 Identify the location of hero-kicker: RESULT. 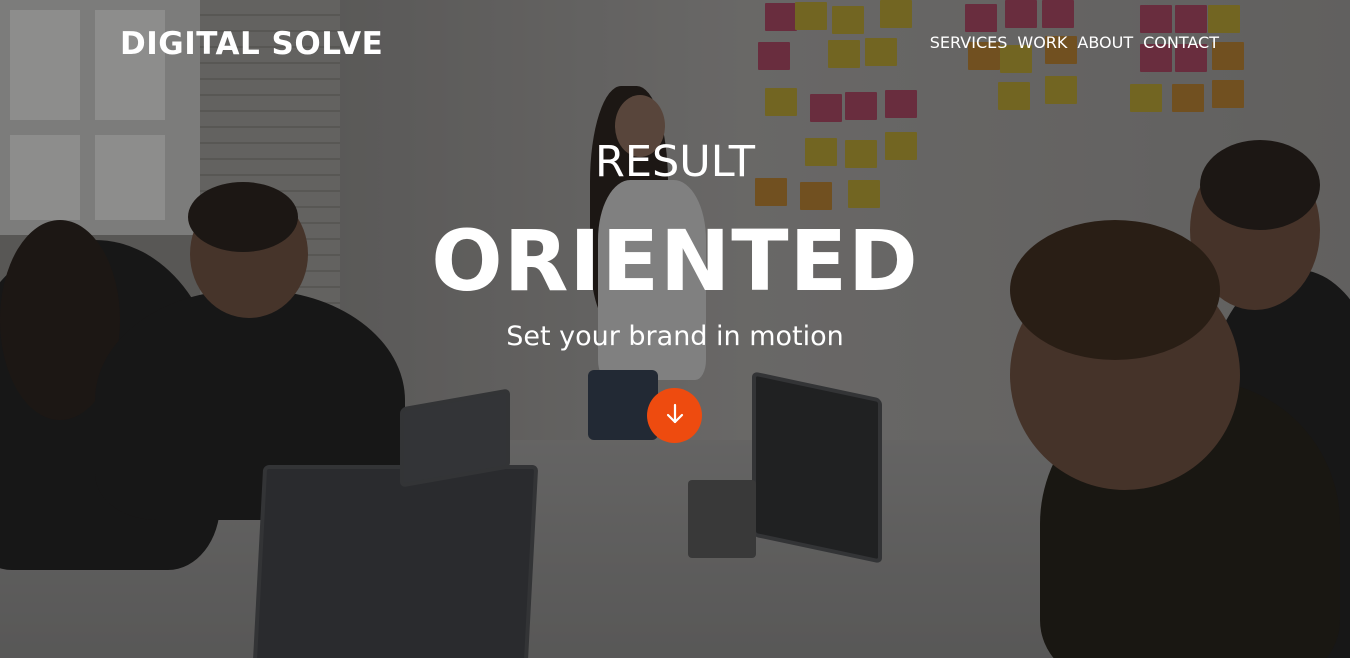
(675, 162).